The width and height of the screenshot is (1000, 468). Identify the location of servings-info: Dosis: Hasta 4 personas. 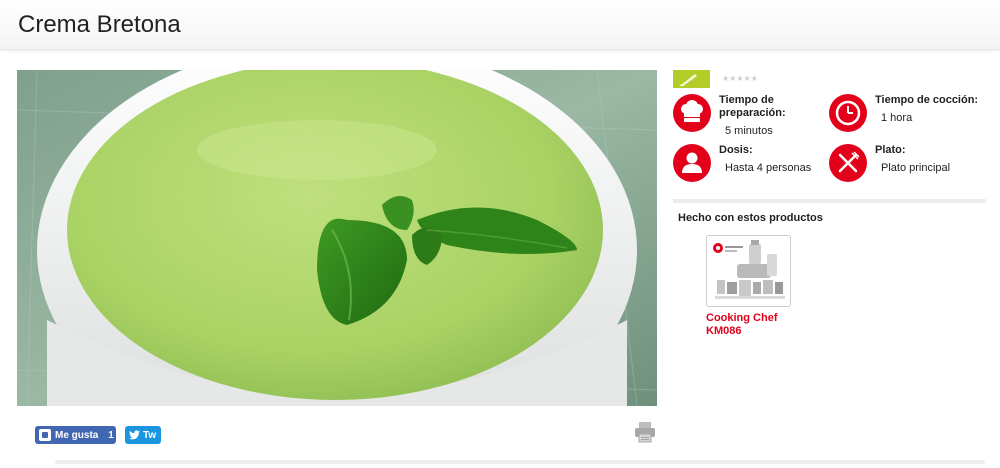
(748, 164).